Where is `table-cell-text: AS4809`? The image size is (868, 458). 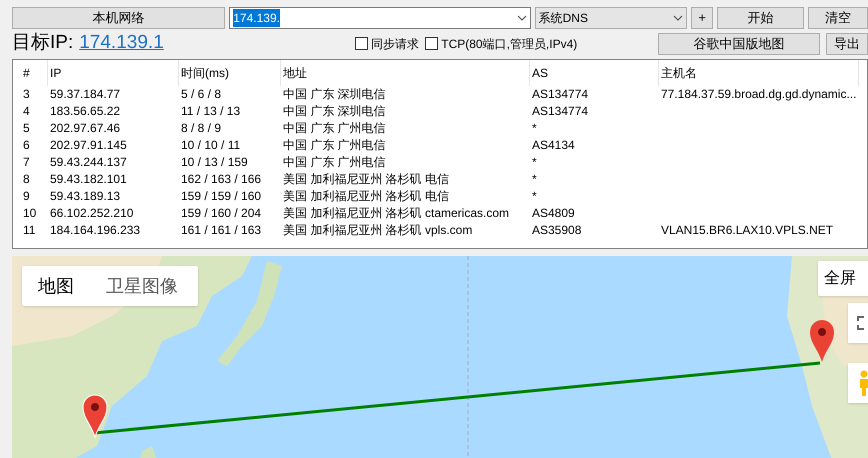
table-cell-text: AS4809 is located at coordinates (553, 213).